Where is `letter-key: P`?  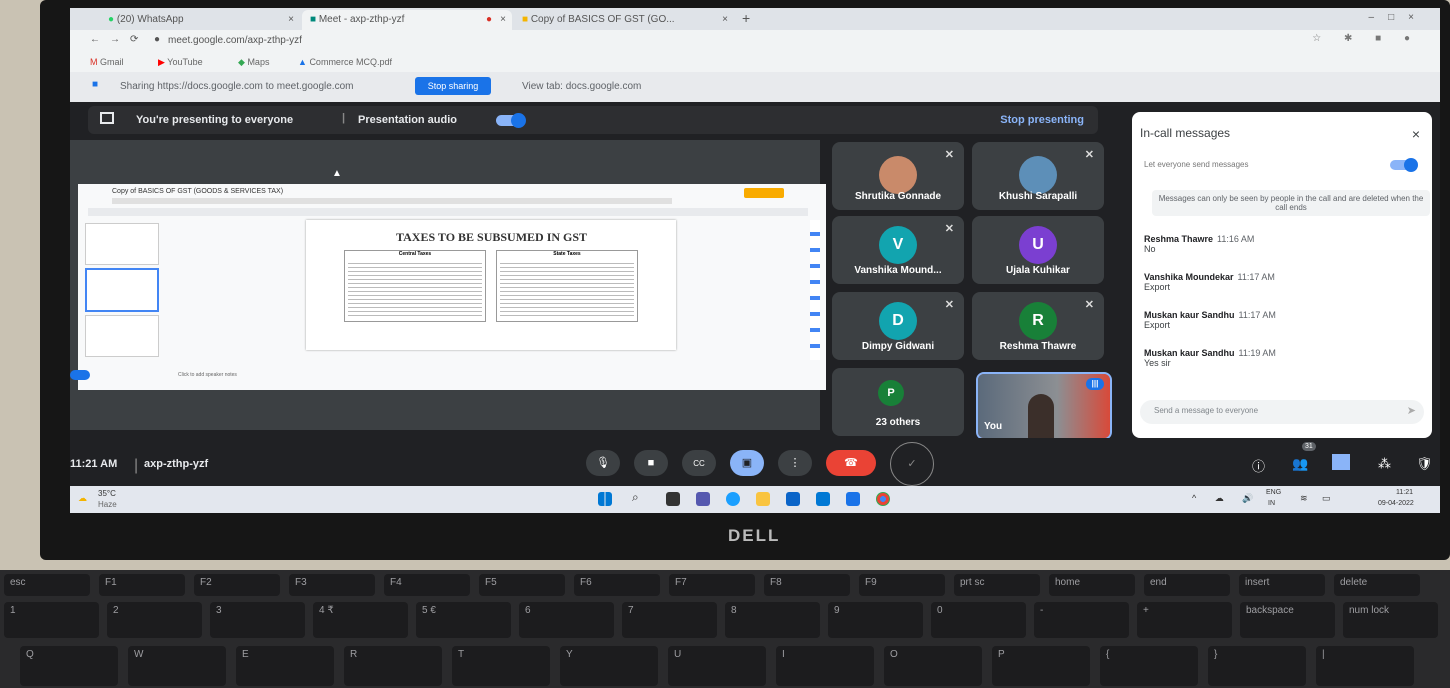
letter-key: P is located at coordinates (1041, 666).